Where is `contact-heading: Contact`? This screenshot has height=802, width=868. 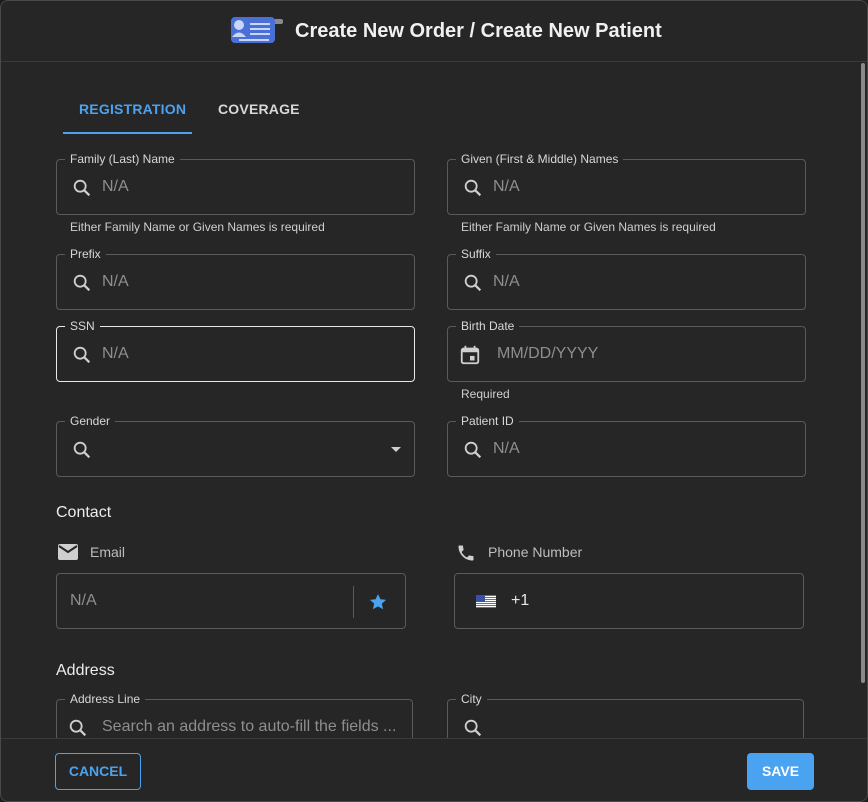 contact-heading: Contact is located at coordinates (84, 512).